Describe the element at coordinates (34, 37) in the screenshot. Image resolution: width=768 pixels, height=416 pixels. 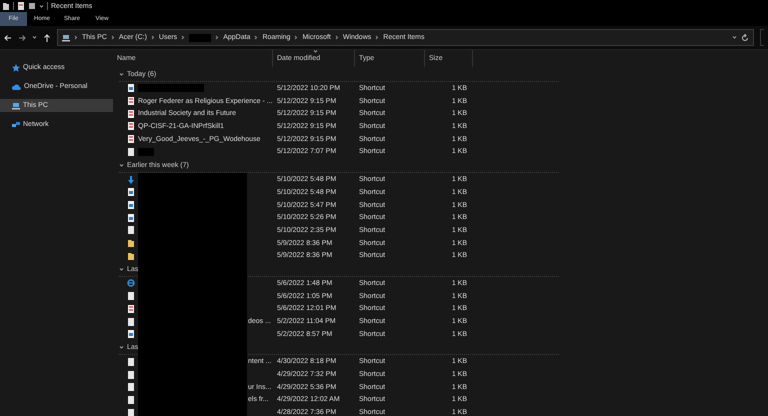
I see `recent-locations-icon` at that location.